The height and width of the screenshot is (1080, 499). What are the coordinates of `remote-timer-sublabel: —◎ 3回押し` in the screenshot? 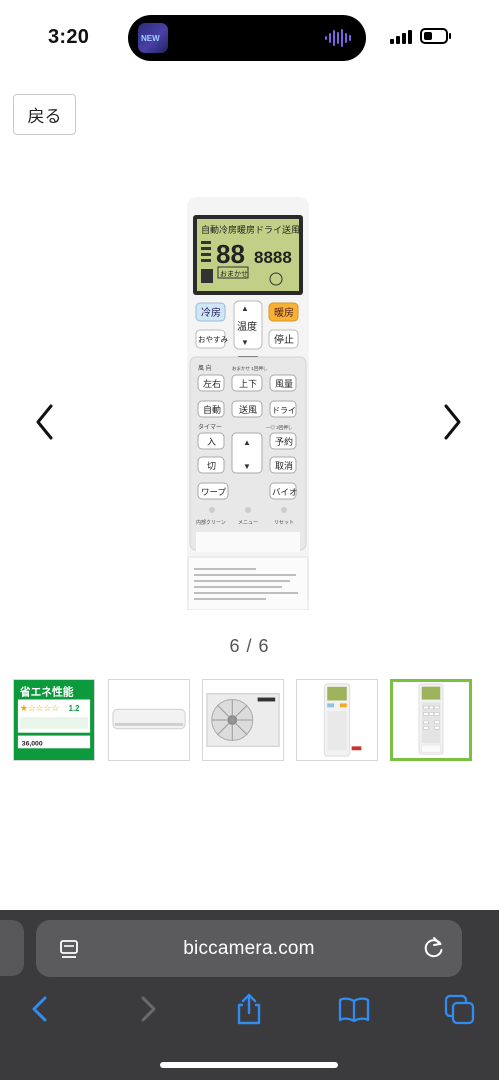 It's located at (279, 427).